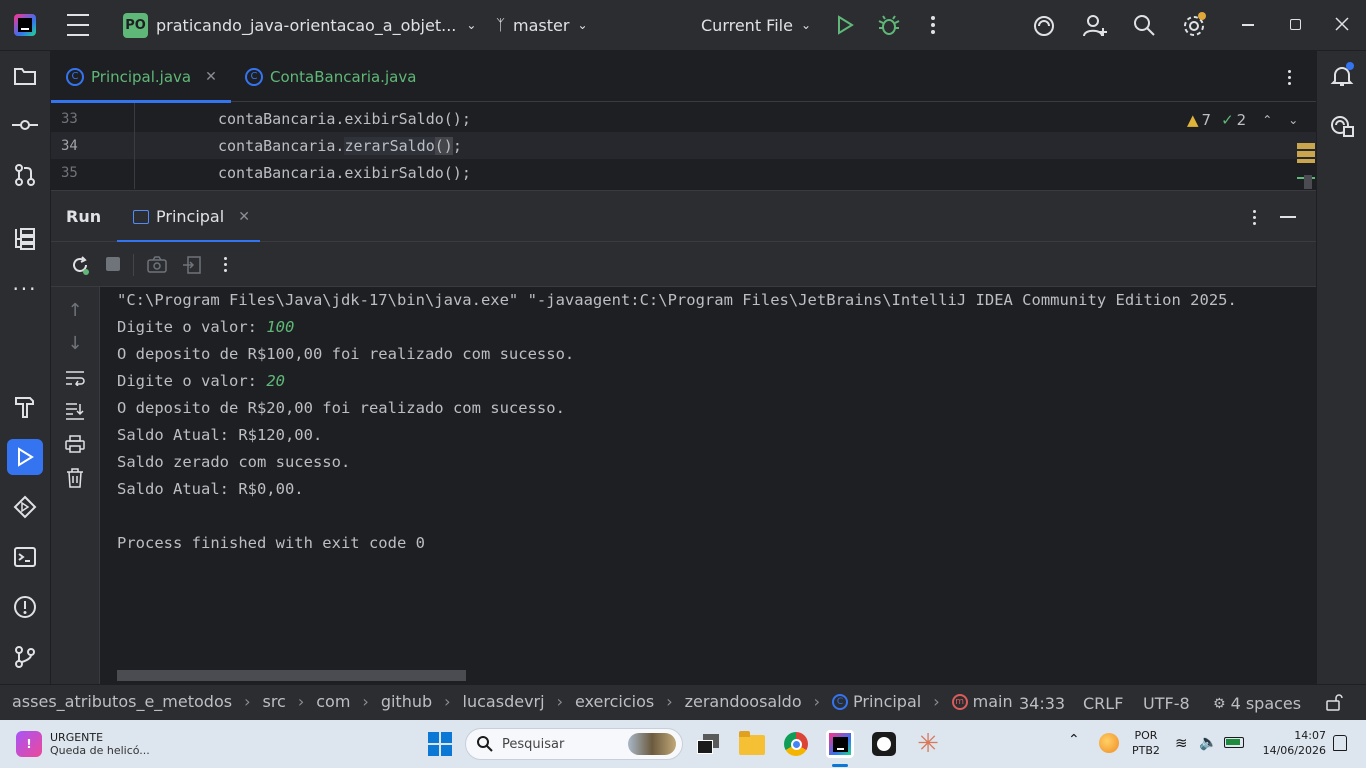 The height and width of the screenshot is (768, 1366). What do you see at coordinates (683, 172) in the screenshot?
I see `code-line: 35 contaBancaria.exibirSaldo();` at bounding box center [683, 172].